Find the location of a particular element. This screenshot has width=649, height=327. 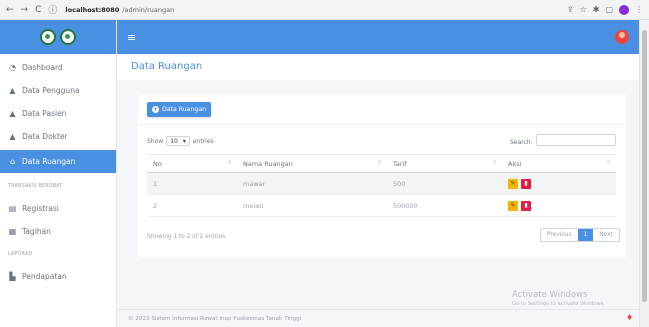

flame-icon: ♦ is located at coordinates (630, 317).